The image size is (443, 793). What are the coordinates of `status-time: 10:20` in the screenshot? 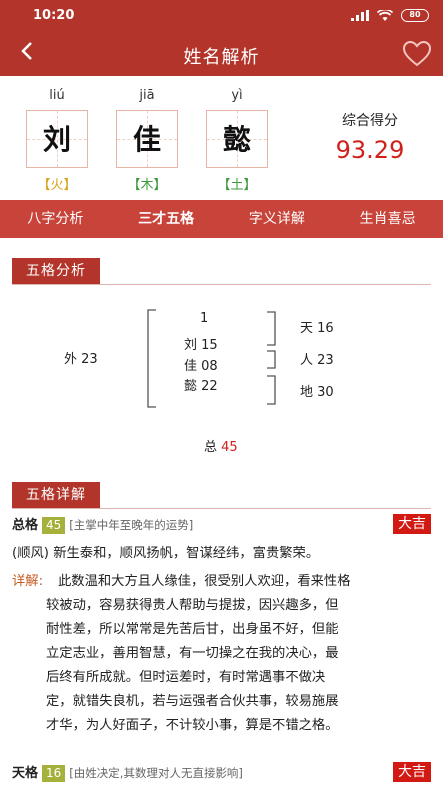 It's located at (54, 15).